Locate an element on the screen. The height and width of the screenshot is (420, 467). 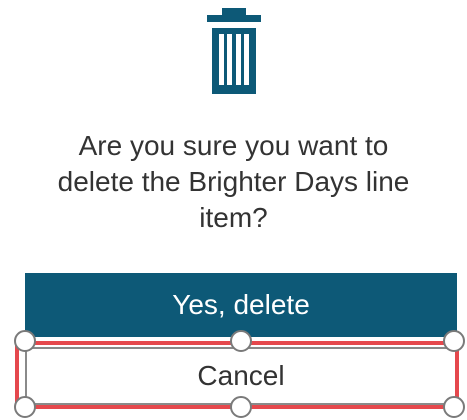
resize-handle-top-right is located at coordinates (454, 341).